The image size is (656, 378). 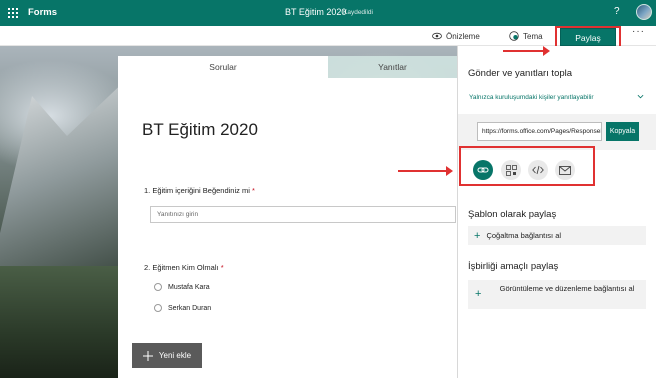 I want to click on app-launcher-icon, so click(x=13, y=13).